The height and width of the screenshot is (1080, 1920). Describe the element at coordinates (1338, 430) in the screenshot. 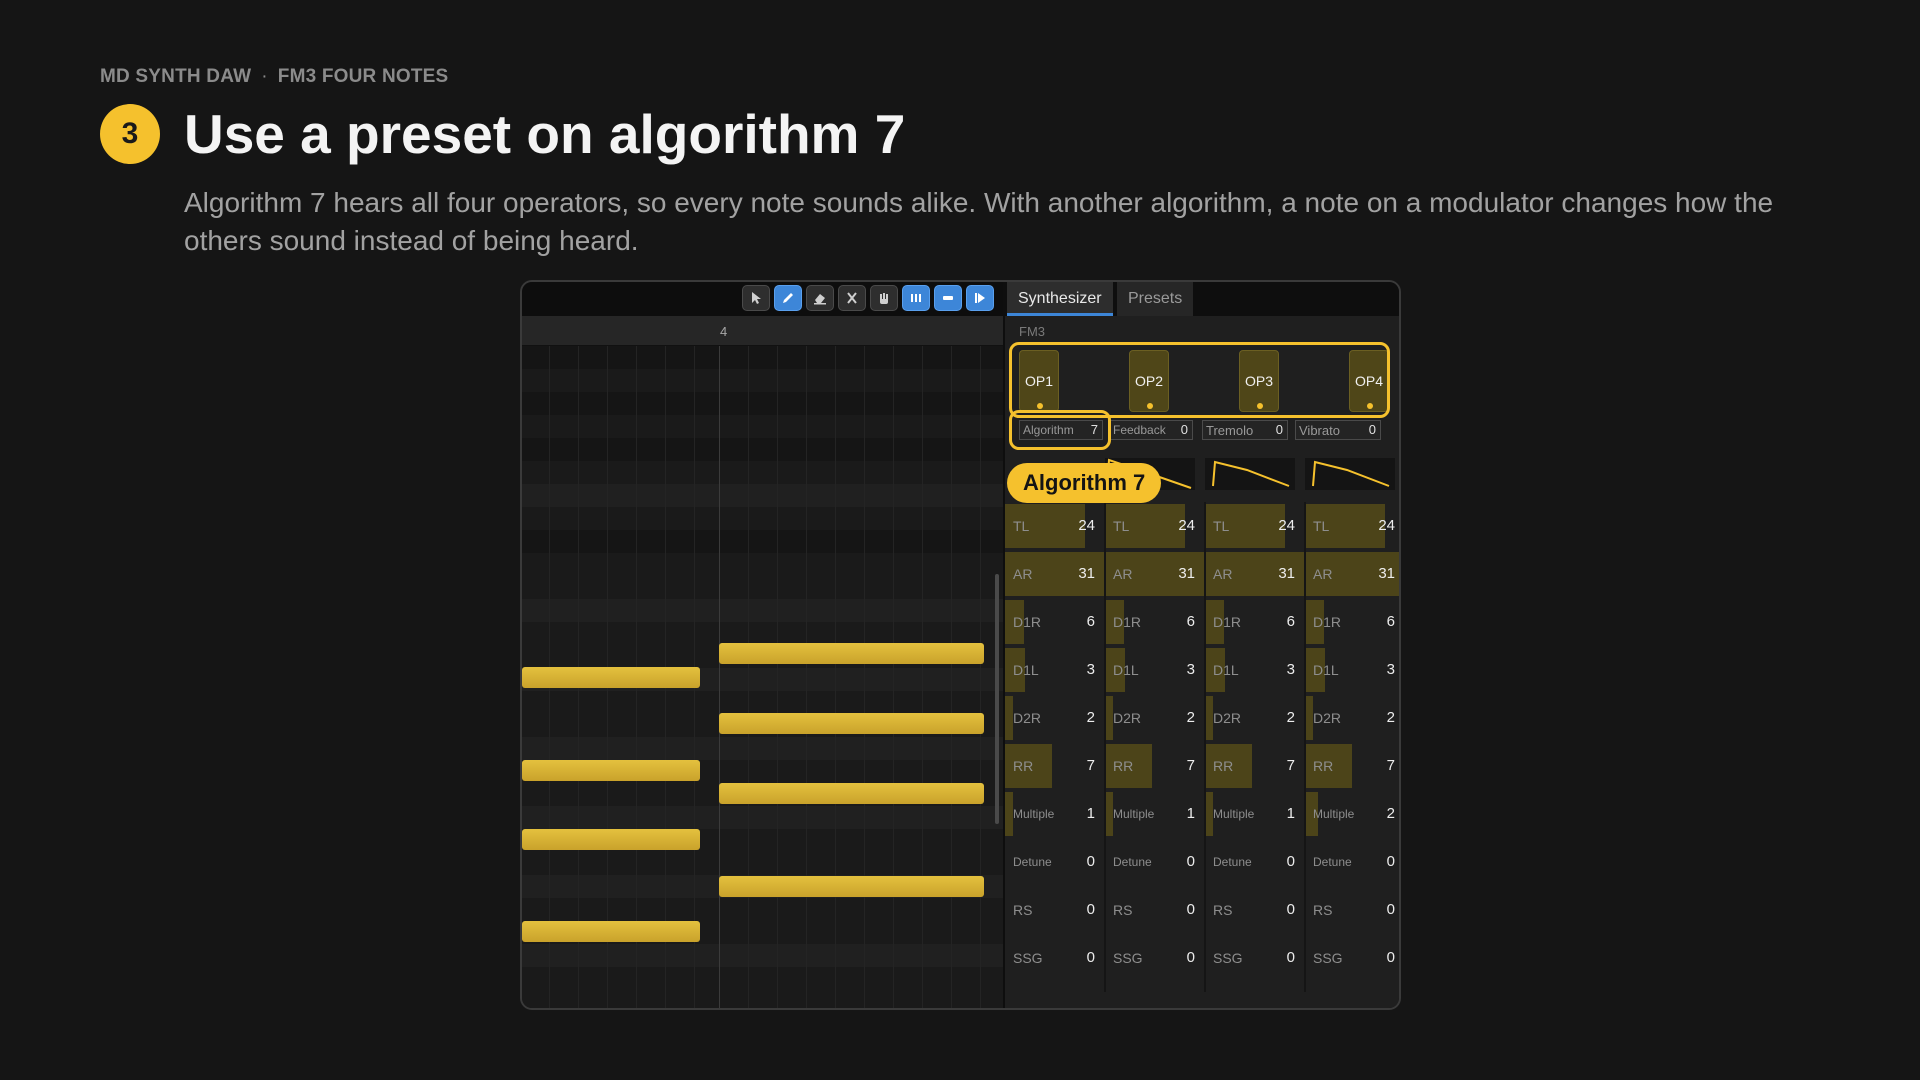

I see `vibrato-field: Vibrato 0` at that location.